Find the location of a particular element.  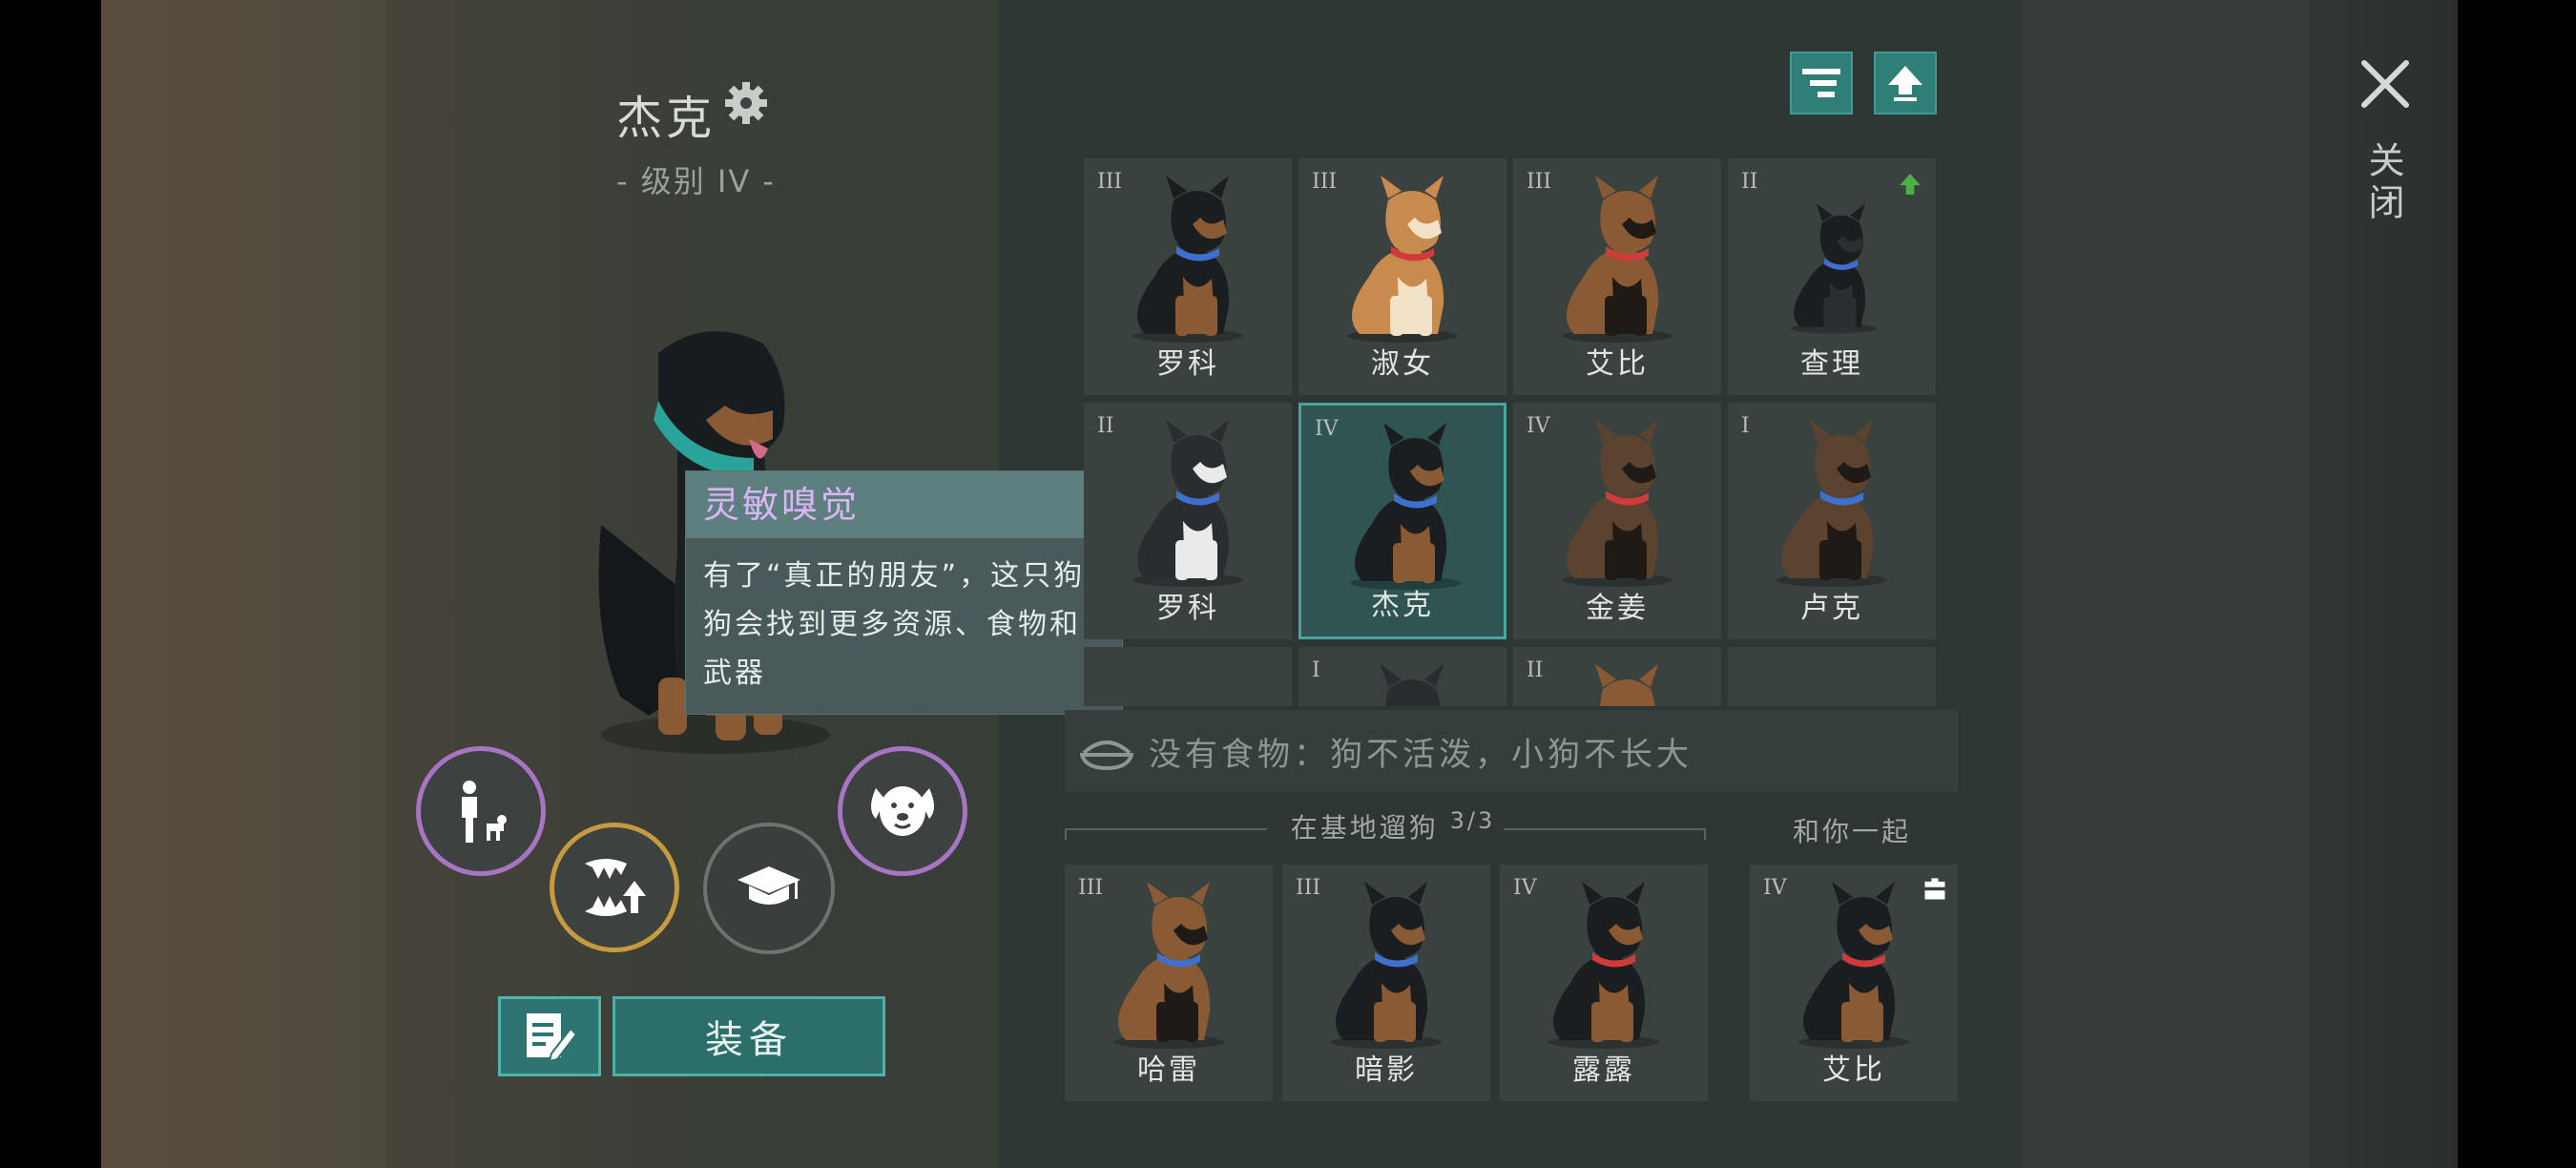

dog-card: IV 金姜 is located at coordinates (1617, 521).